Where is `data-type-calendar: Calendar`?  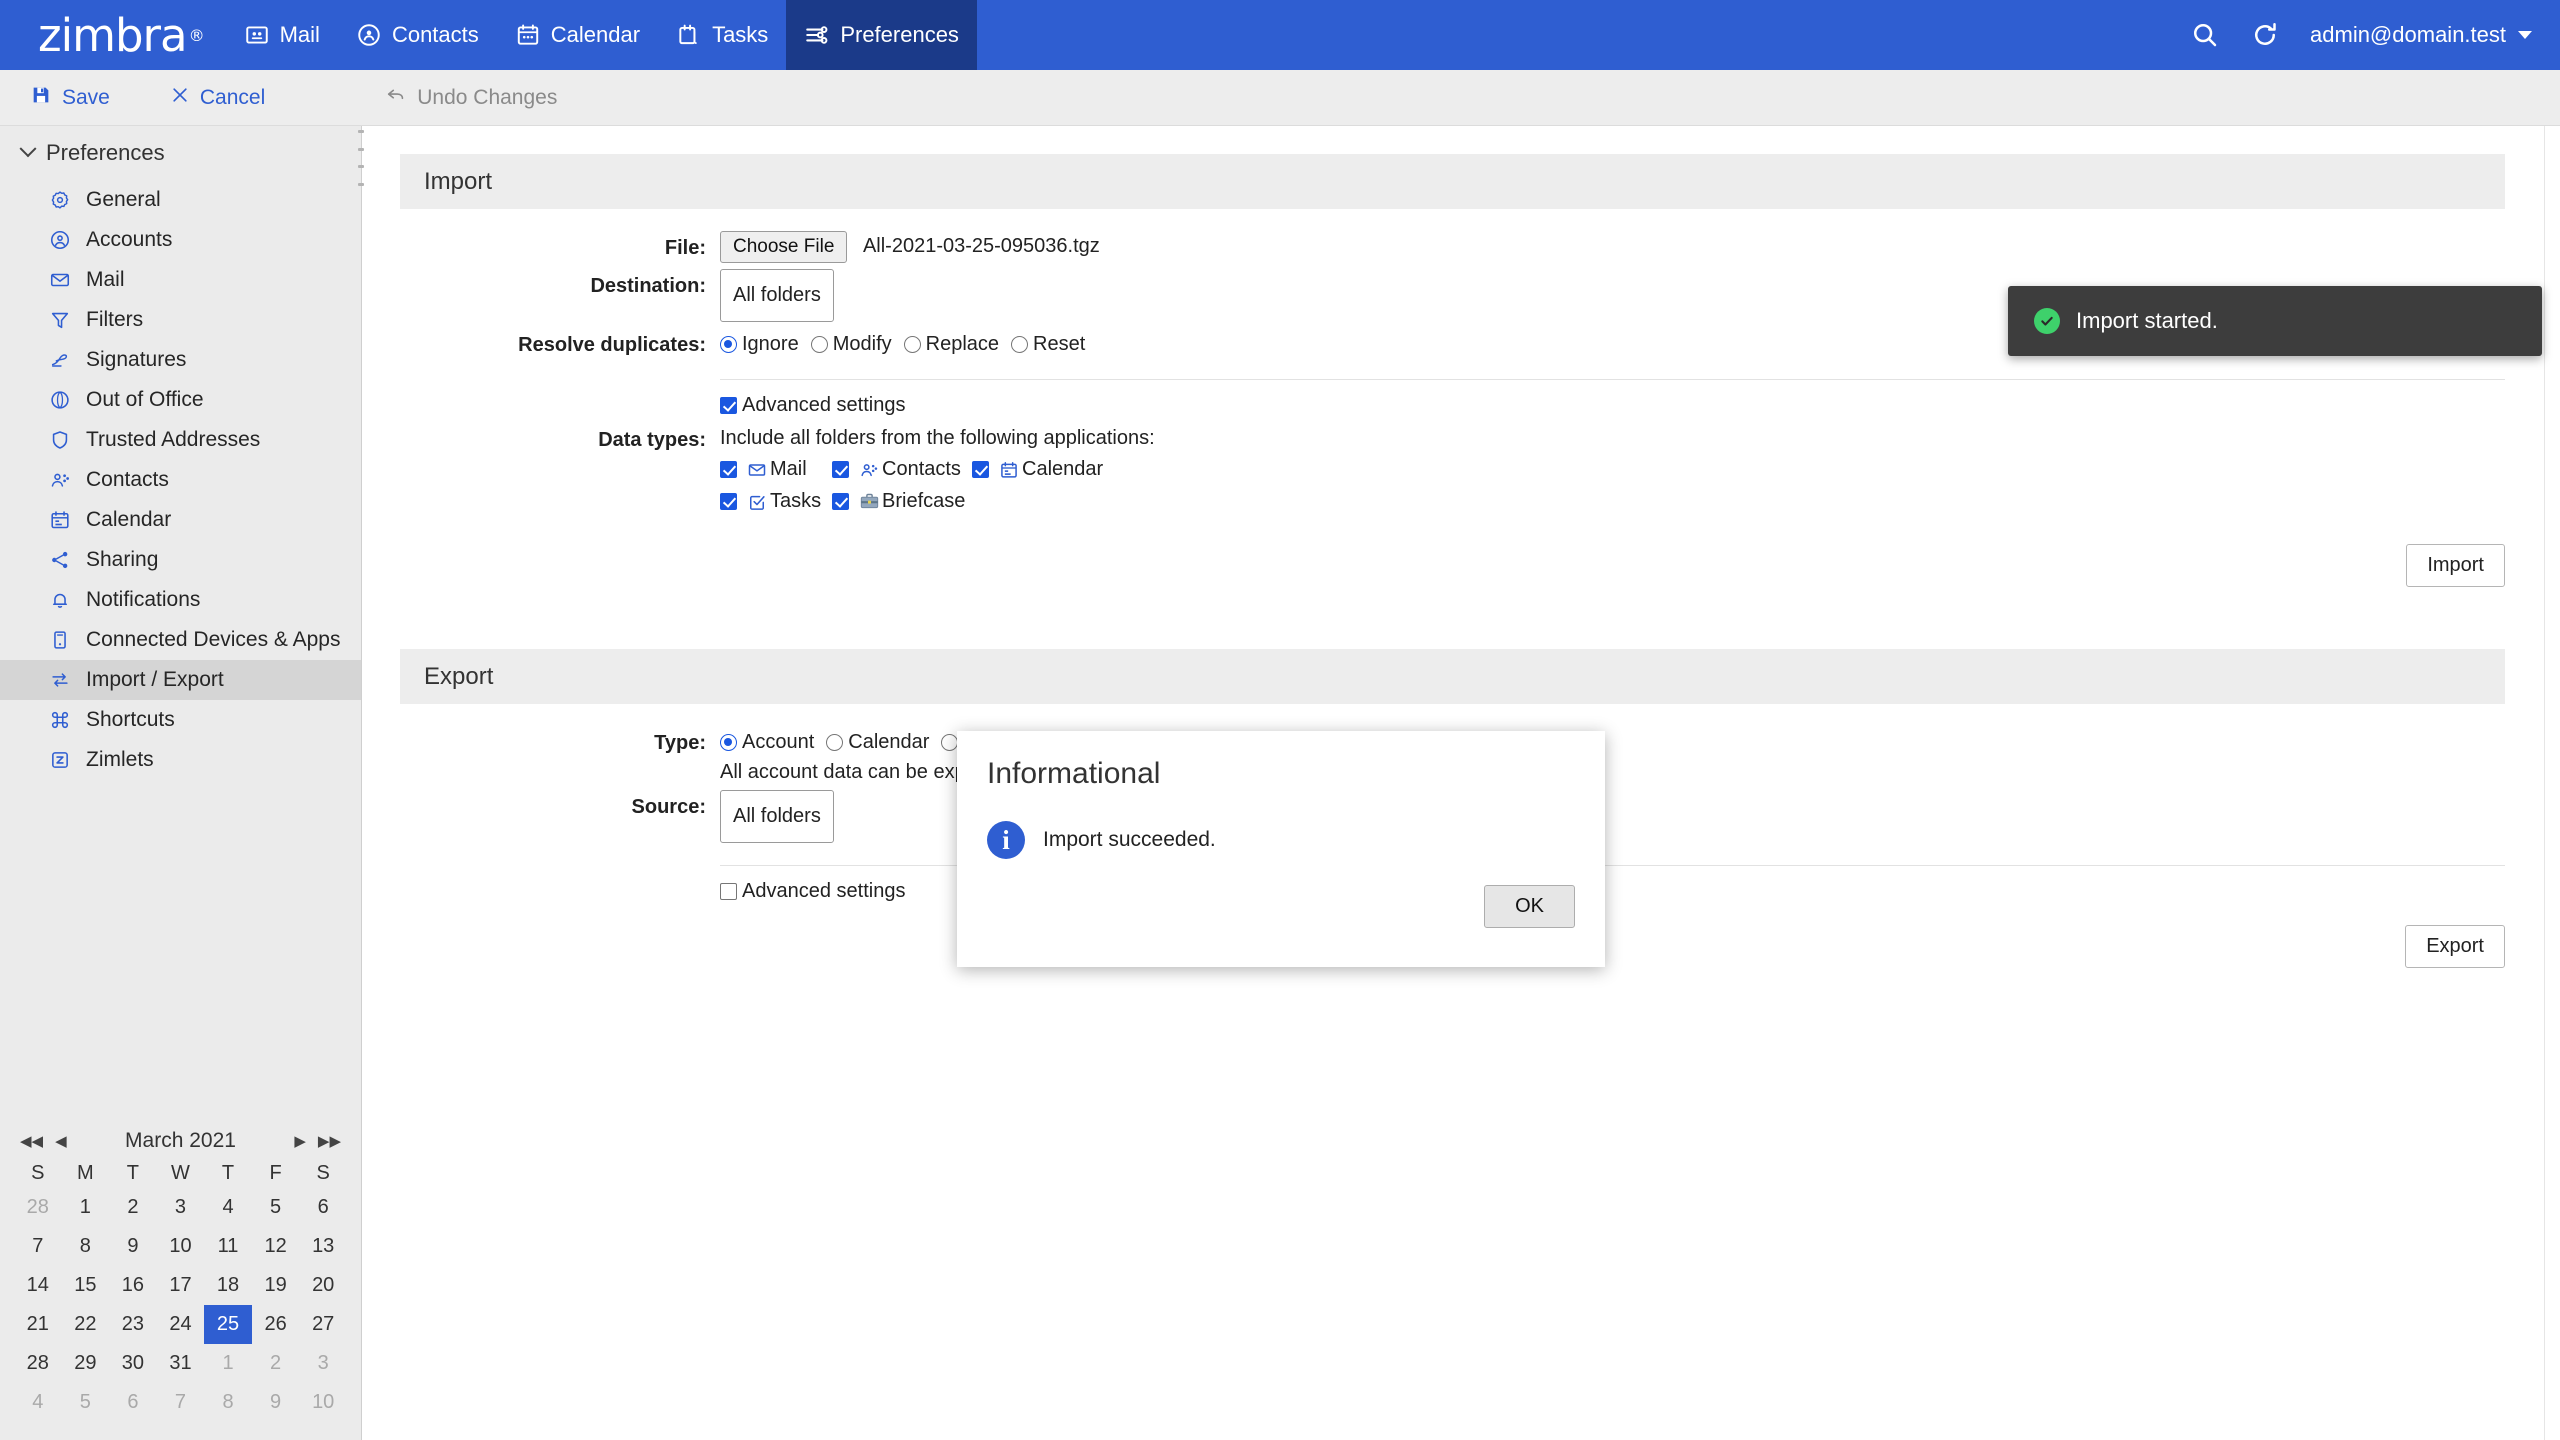 data-type-calendar: Calendar is located at coordinates (1037, 469).